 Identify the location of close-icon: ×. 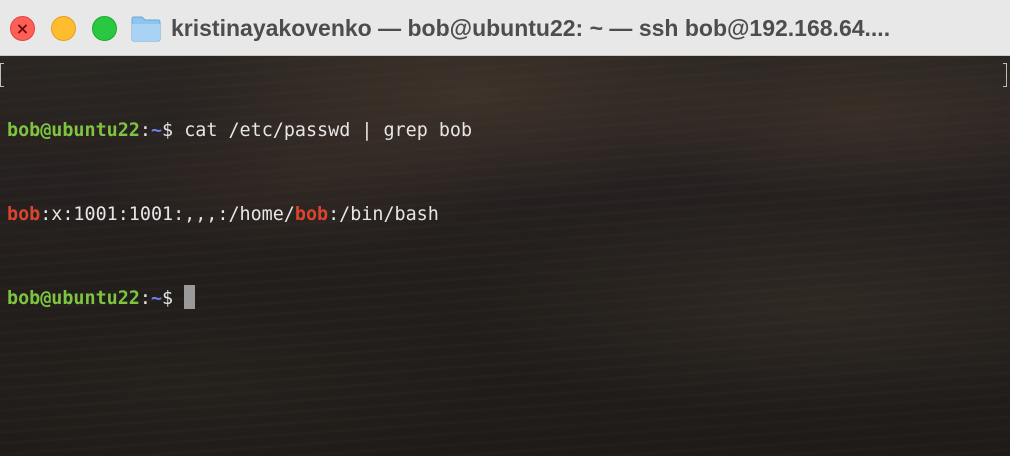
(22, 28).